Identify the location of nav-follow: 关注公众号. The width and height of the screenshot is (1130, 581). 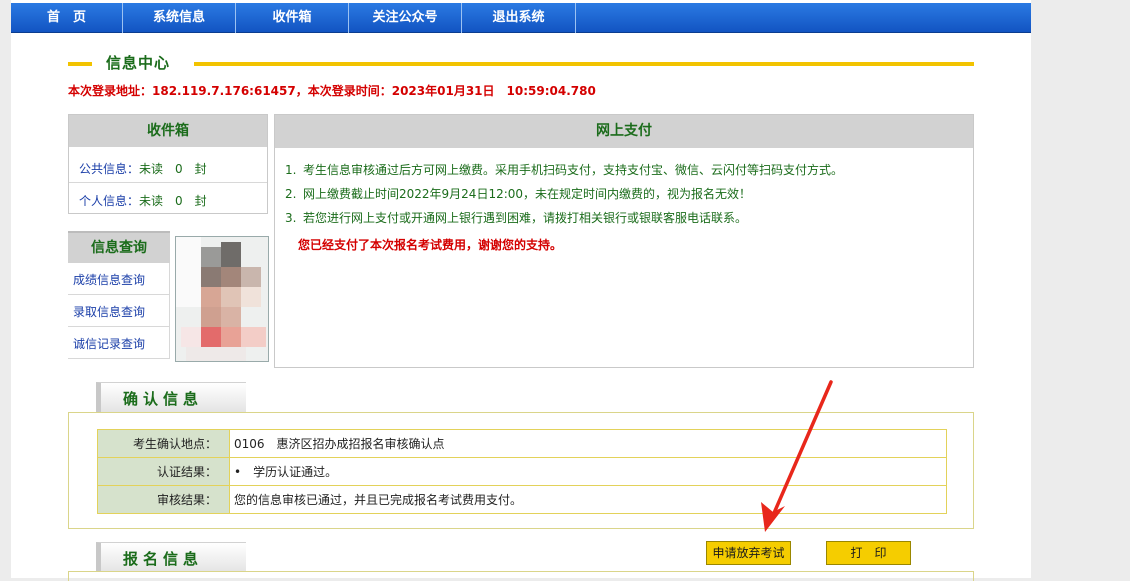
(405, 18).